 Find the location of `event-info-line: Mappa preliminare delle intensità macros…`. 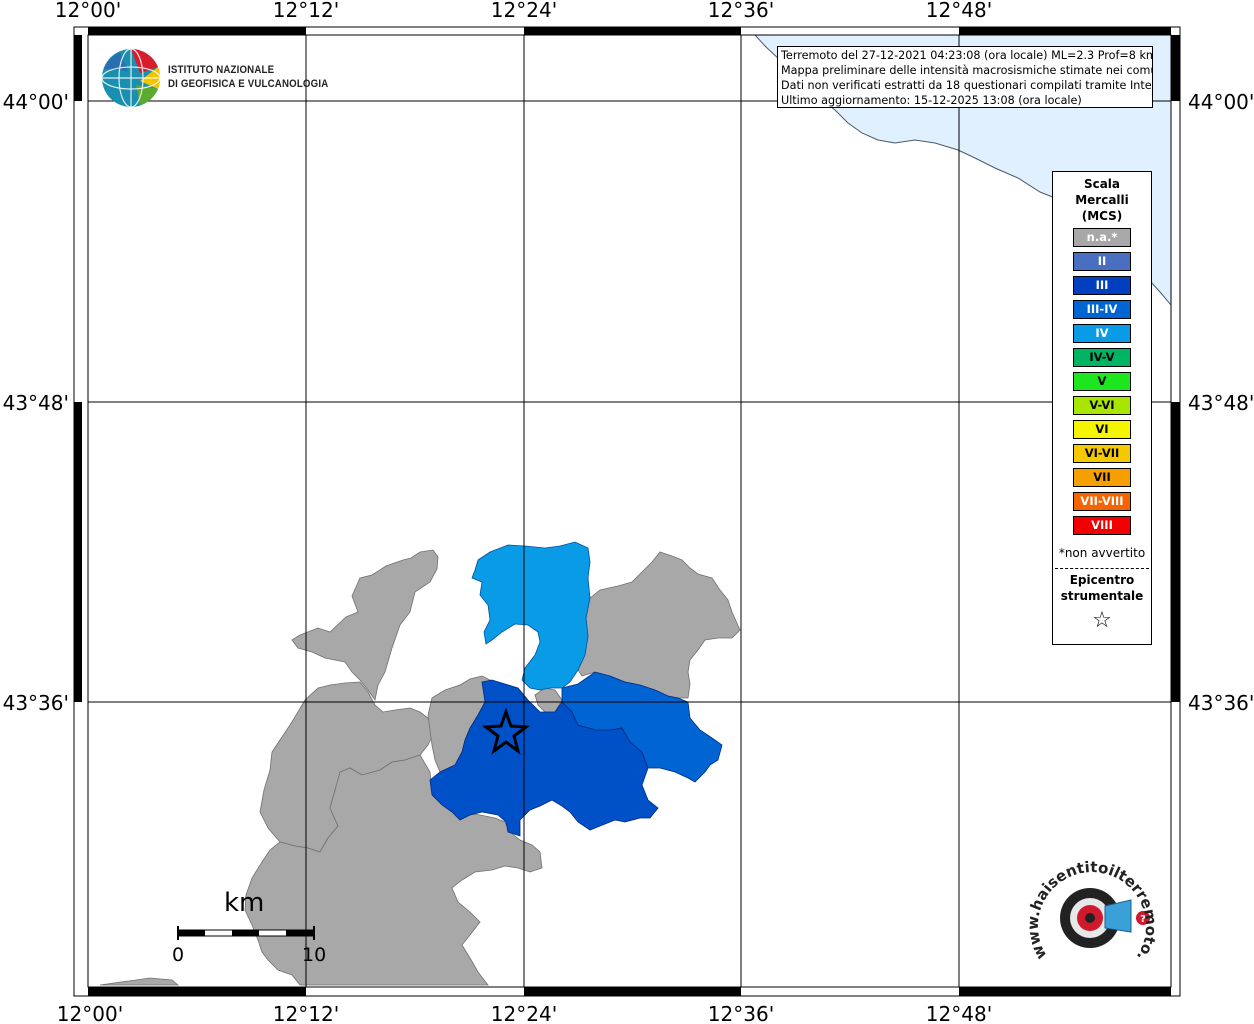

event-info-line: Mappa preliminare delle intensità macros… is located at coordinates (967, 70).